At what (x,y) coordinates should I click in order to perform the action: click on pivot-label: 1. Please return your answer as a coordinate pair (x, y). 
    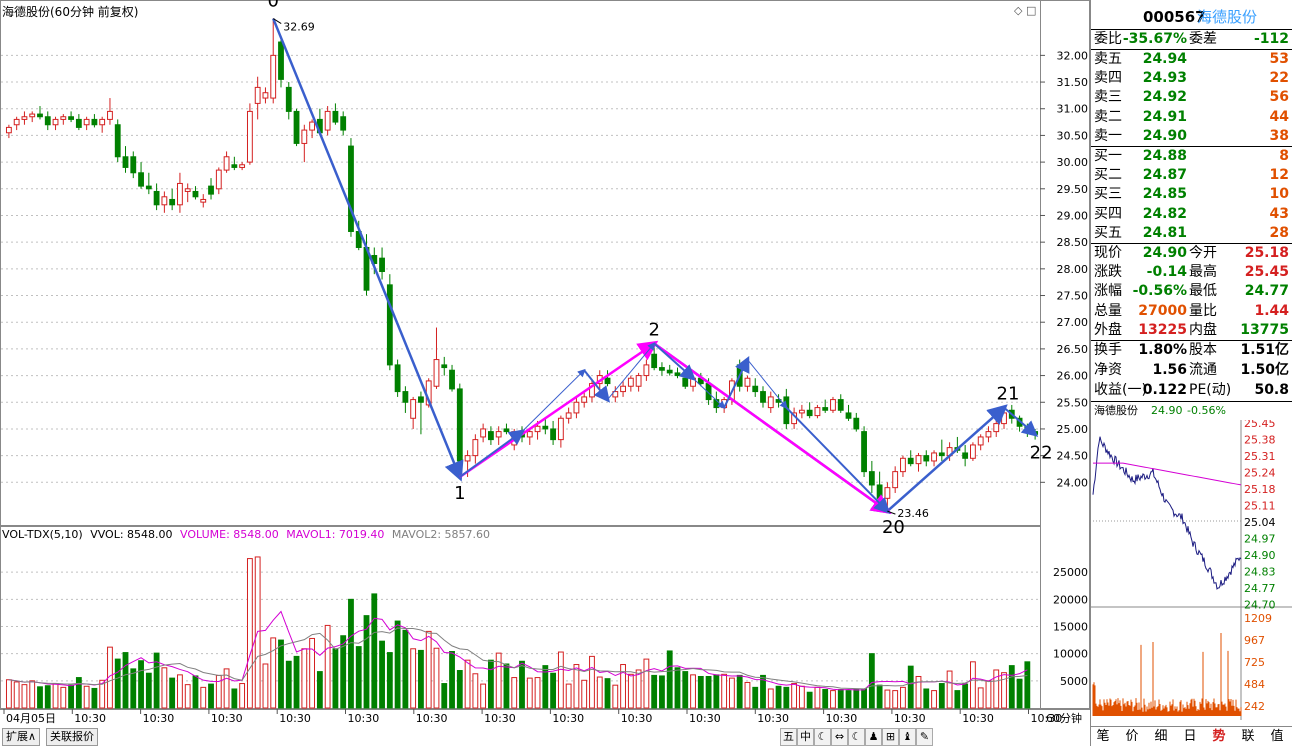
    Looking at the image, I should click on (459, 493).